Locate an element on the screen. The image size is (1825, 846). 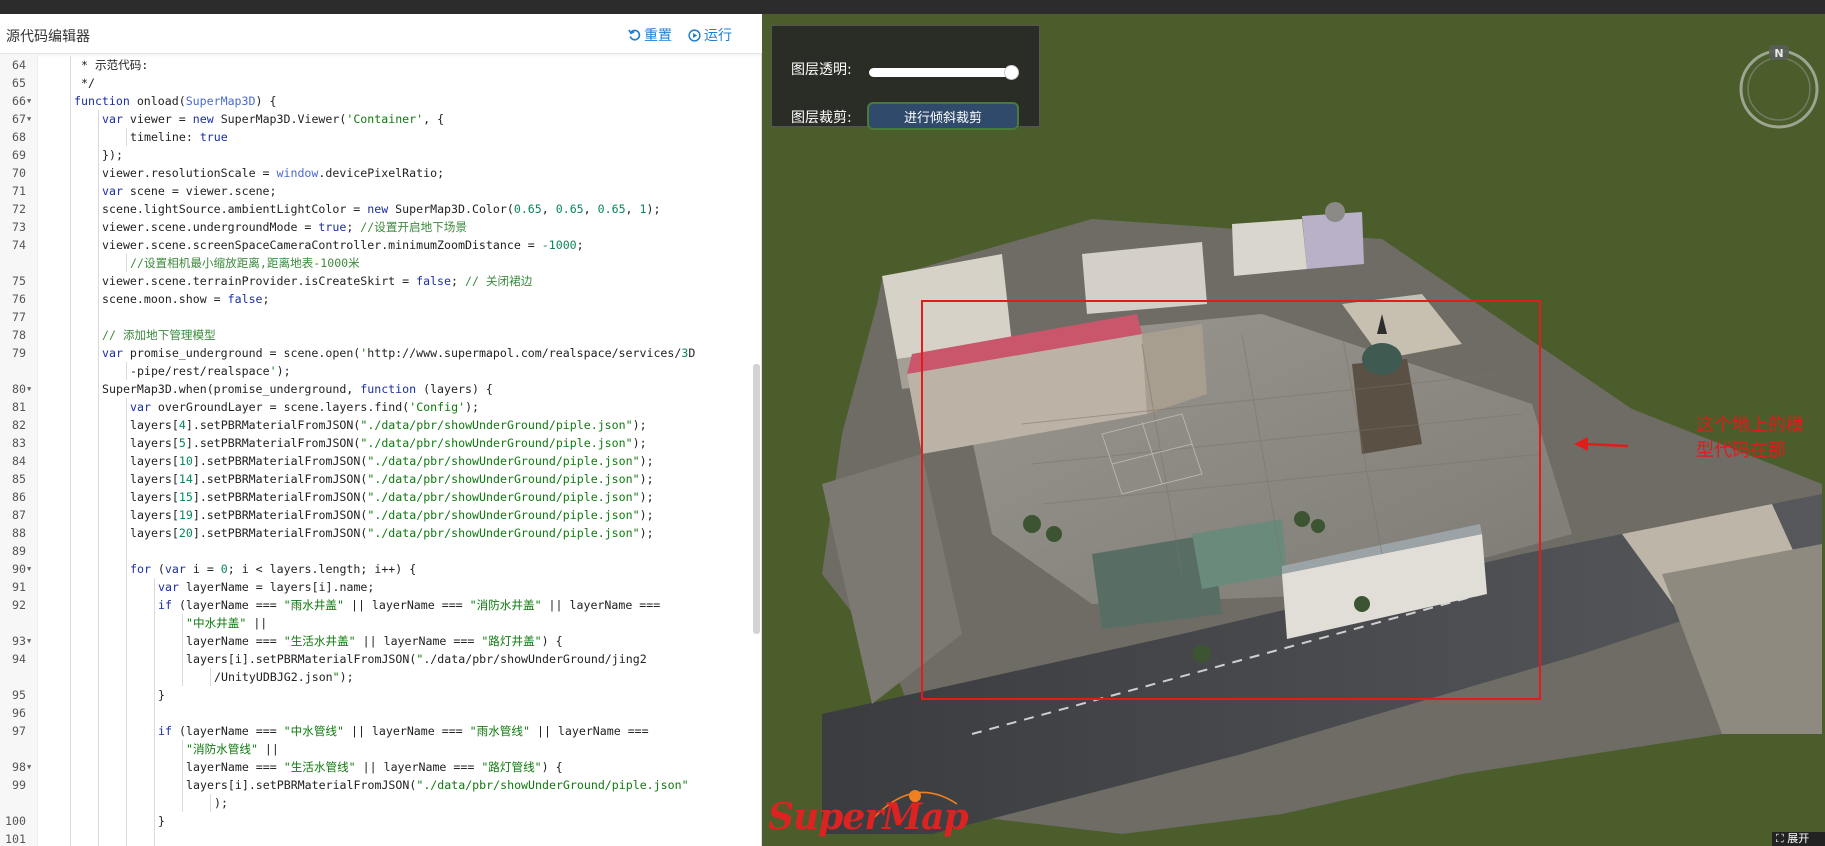
annotation-text: 这个地上的模型代码在那 is located at coordinates (1750, 438).